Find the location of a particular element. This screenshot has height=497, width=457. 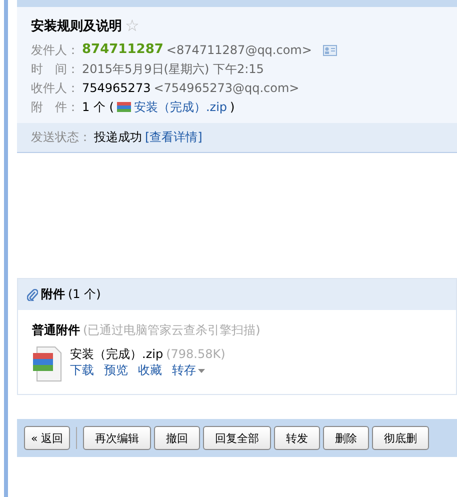

caret-icon is located at coordinates (201, 370).